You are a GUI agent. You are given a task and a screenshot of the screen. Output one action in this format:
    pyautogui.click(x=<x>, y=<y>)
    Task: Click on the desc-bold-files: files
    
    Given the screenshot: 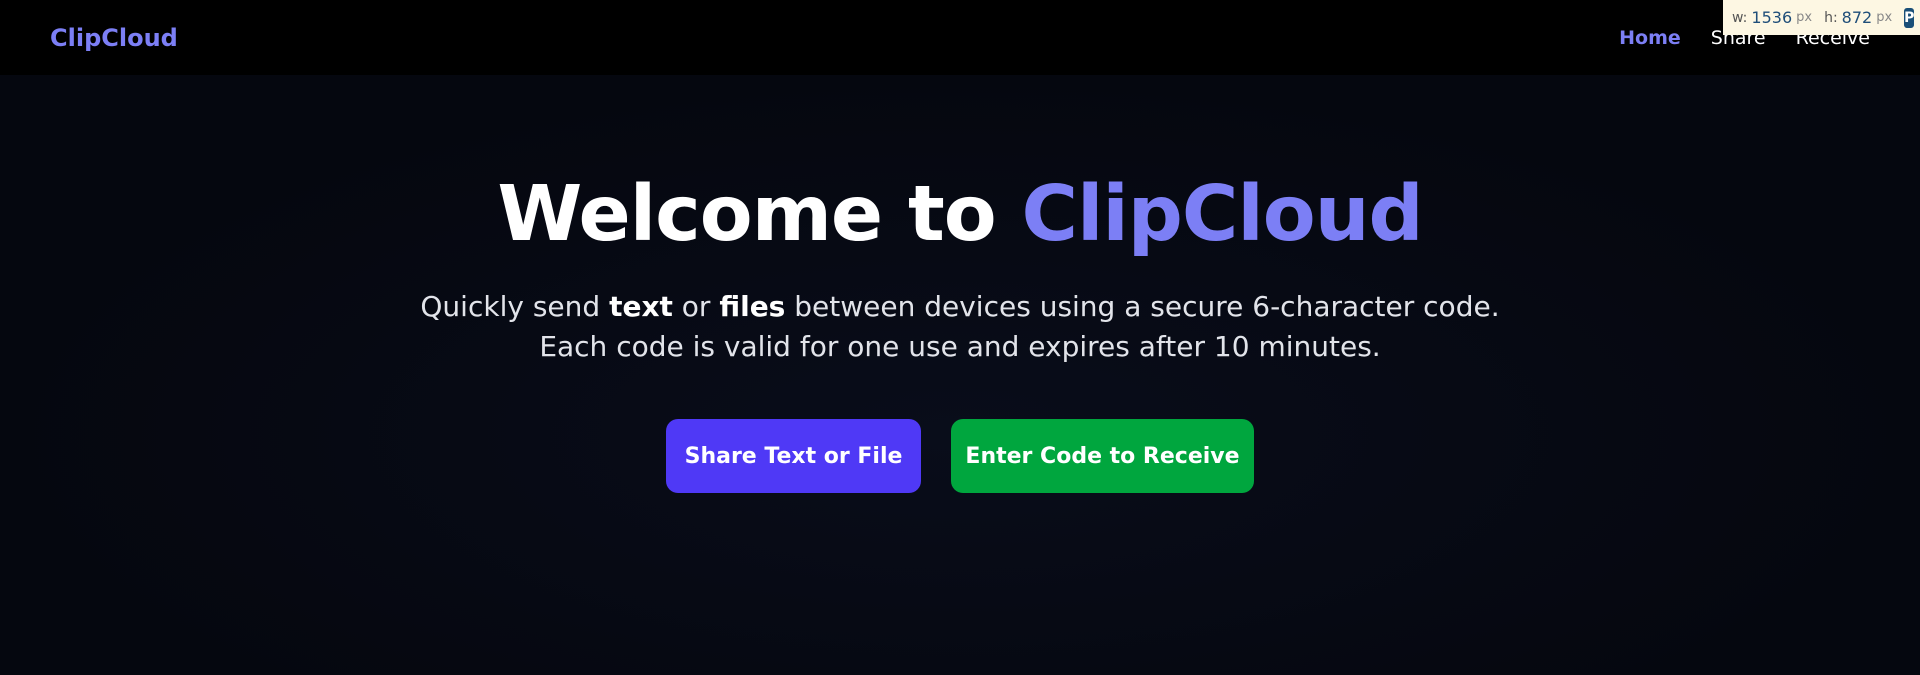 What is the action you would take?
    pyautogui.click(x=752, y=306)
    